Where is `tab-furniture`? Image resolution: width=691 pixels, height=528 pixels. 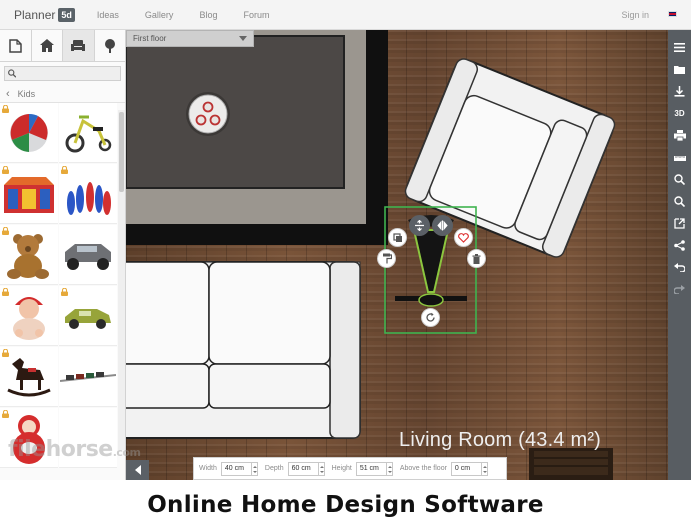
tab-furniture is located at coordinates (79, 45).